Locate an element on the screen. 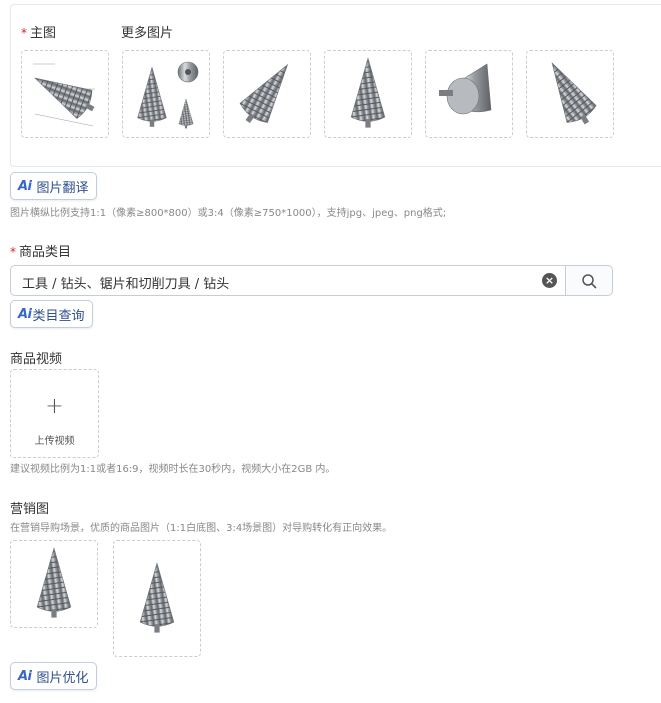 This screenshot has width=661, height=703. category-label: * 商品类目 is located at coordinates (41, 252).